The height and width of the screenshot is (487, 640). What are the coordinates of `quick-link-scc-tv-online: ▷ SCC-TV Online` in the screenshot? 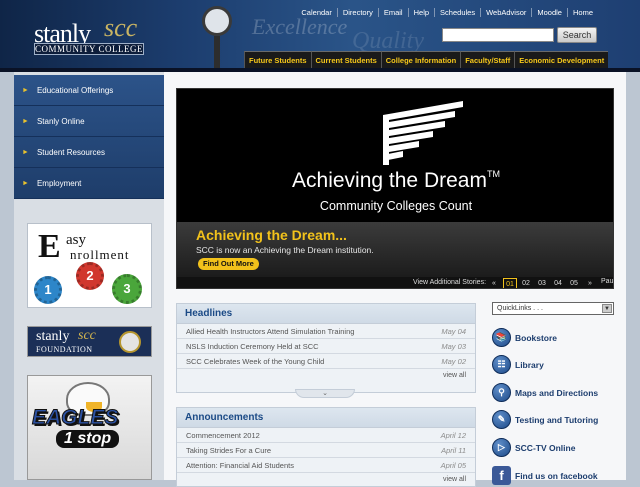 It's located at (533, 447).